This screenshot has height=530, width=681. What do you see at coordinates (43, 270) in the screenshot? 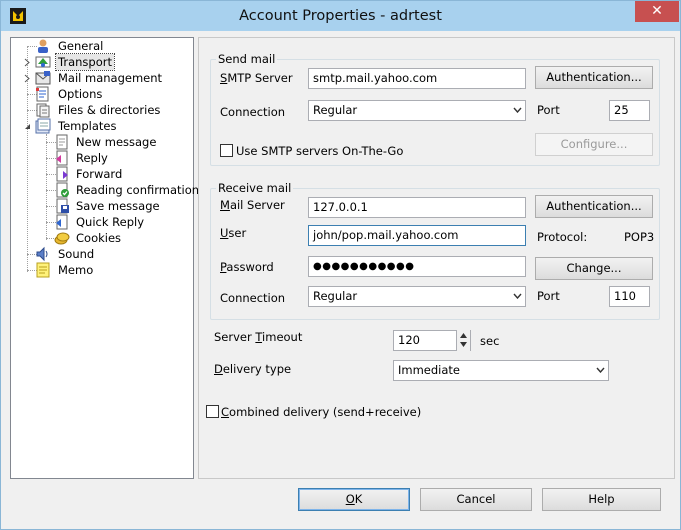
I see `memo-icon` at bounding box center [43, 270].